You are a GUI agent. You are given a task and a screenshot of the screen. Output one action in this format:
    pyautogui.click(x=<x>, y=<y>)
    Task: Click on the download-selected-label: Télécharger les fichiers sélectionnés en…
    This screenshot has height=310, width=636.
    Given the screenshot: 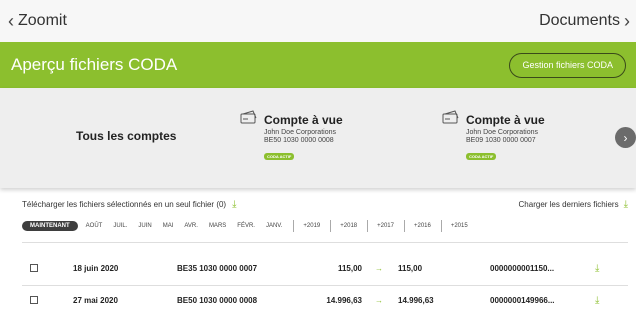 What is the action you would take?
    pyautogui.click(x=124, y=204)
    